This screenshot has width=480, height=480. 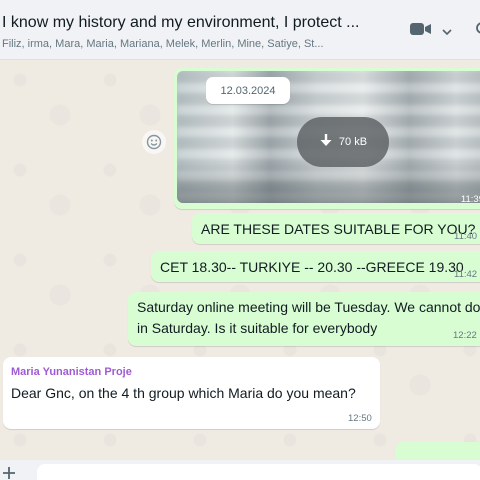 I want to click on video-camera-icon, so click(x=421, y=31).